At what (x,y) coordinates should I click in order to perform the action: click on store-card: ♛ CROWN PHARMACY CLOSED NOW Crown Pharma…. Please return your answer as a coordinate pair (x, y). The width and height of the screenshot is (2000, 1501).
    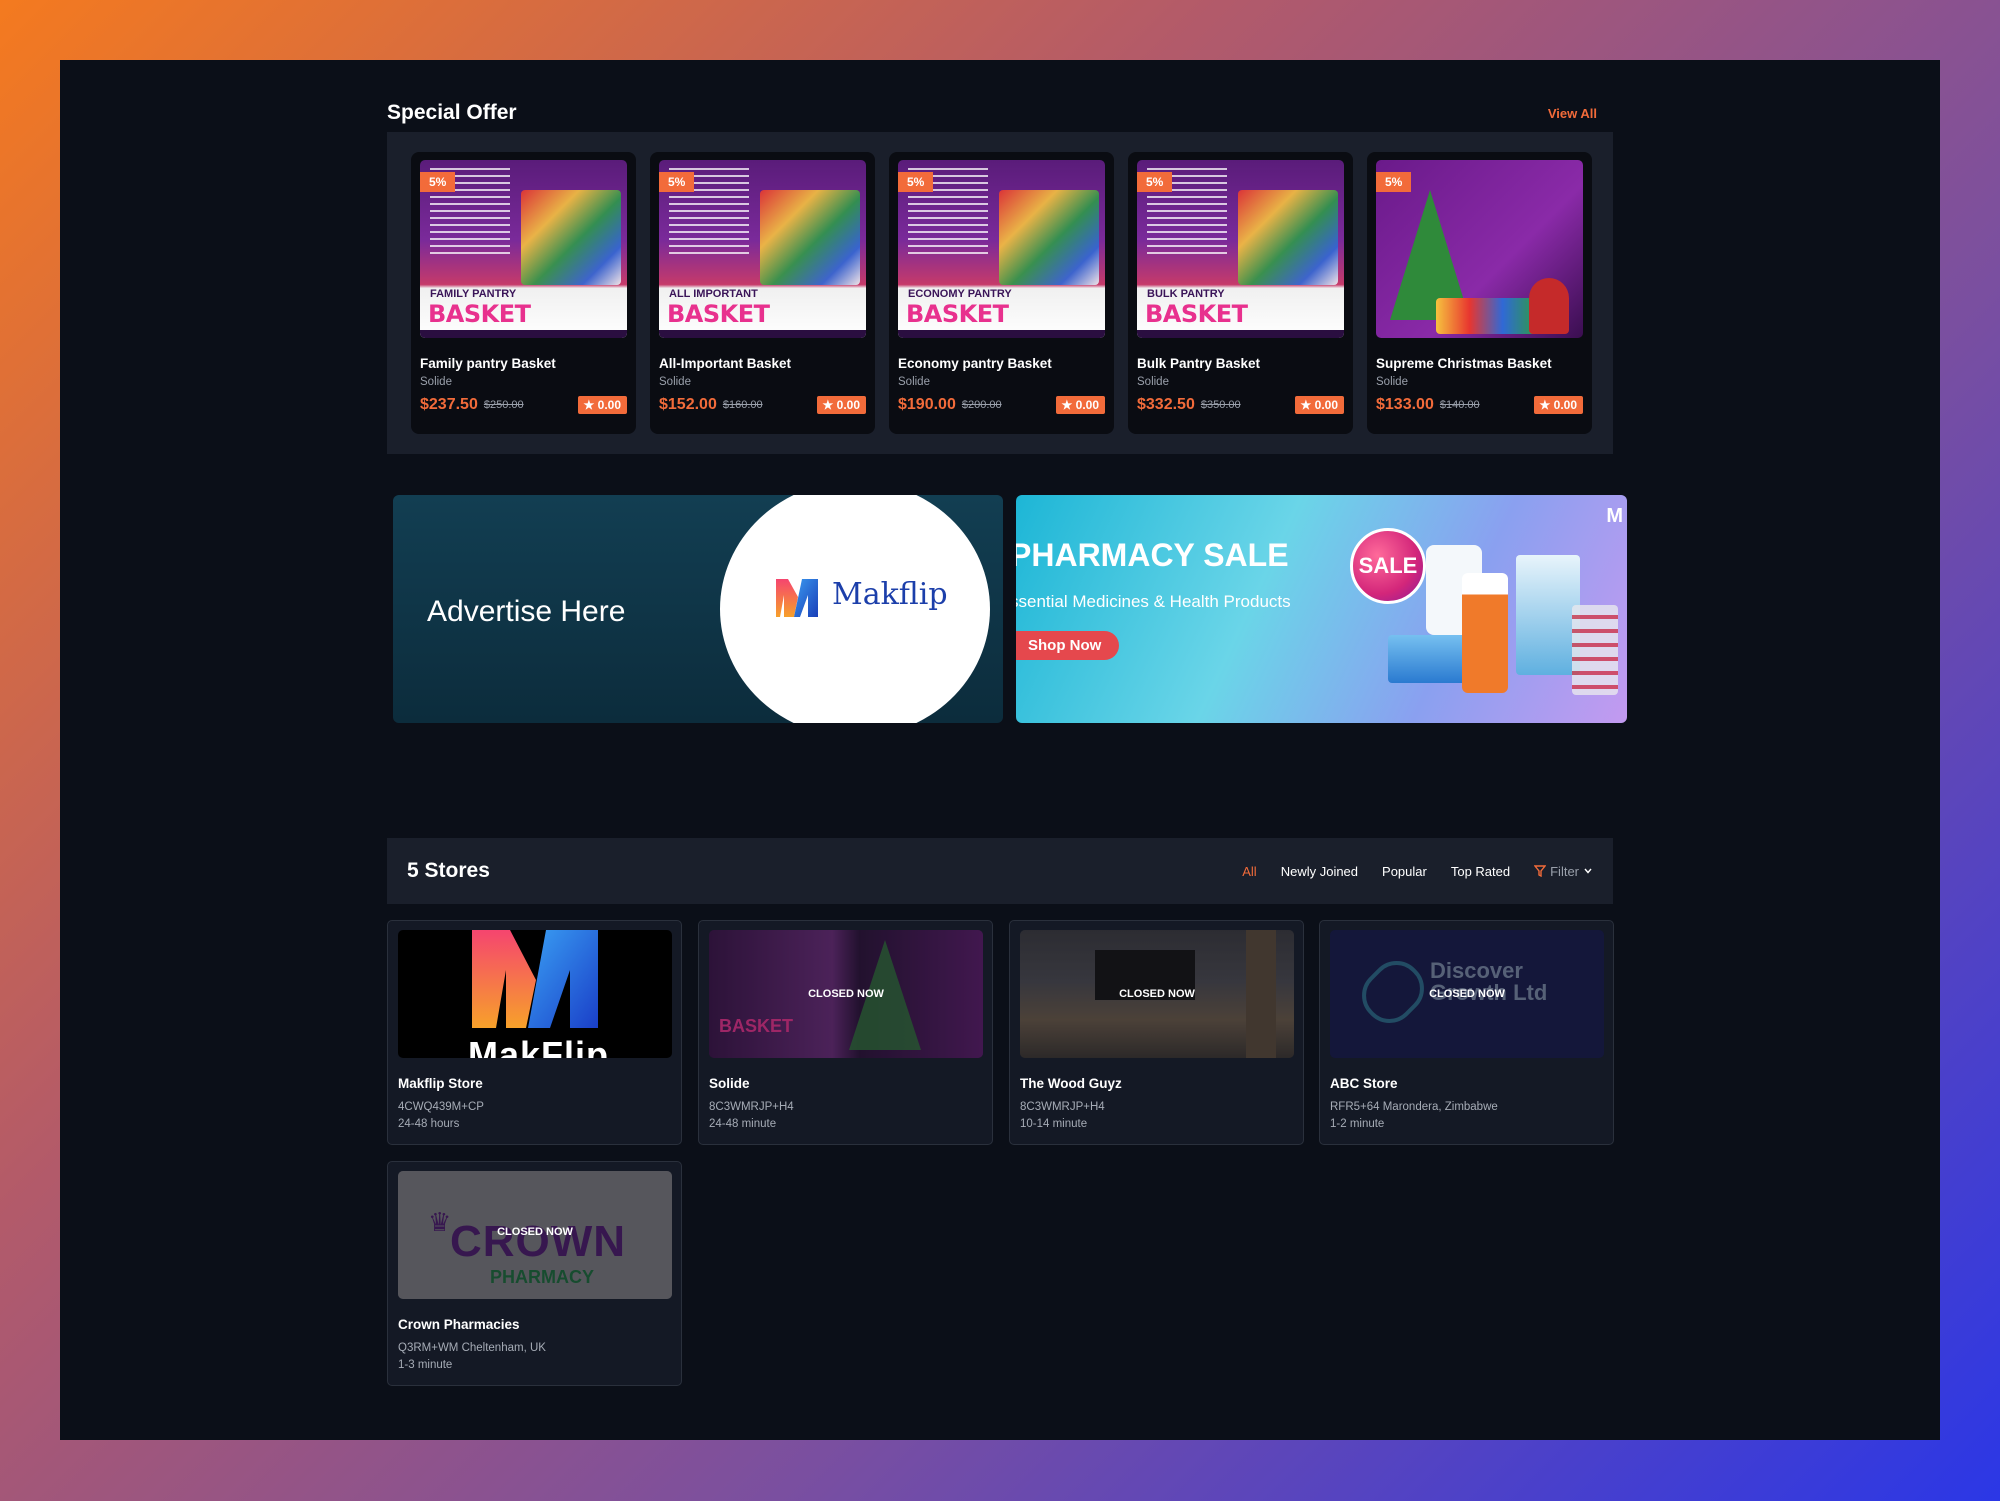
    Looking at the image, I should click on (534, 1273).